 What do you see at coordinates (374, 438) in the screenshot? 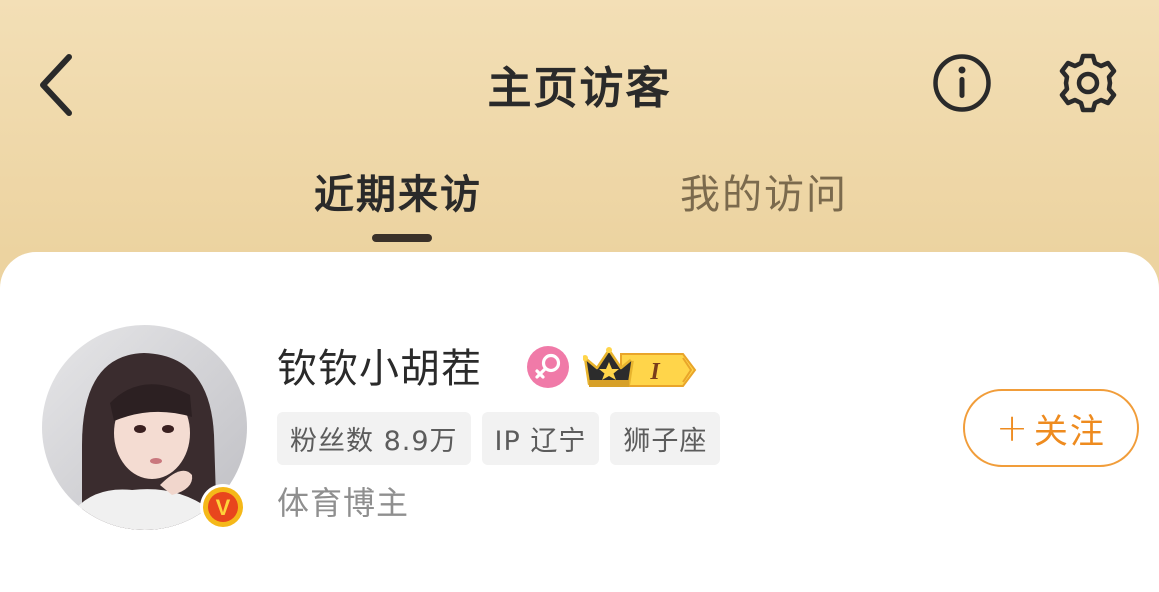
I see `fans-count-tag: 粉丝数 8.9万` at bounding box center [374, 438].